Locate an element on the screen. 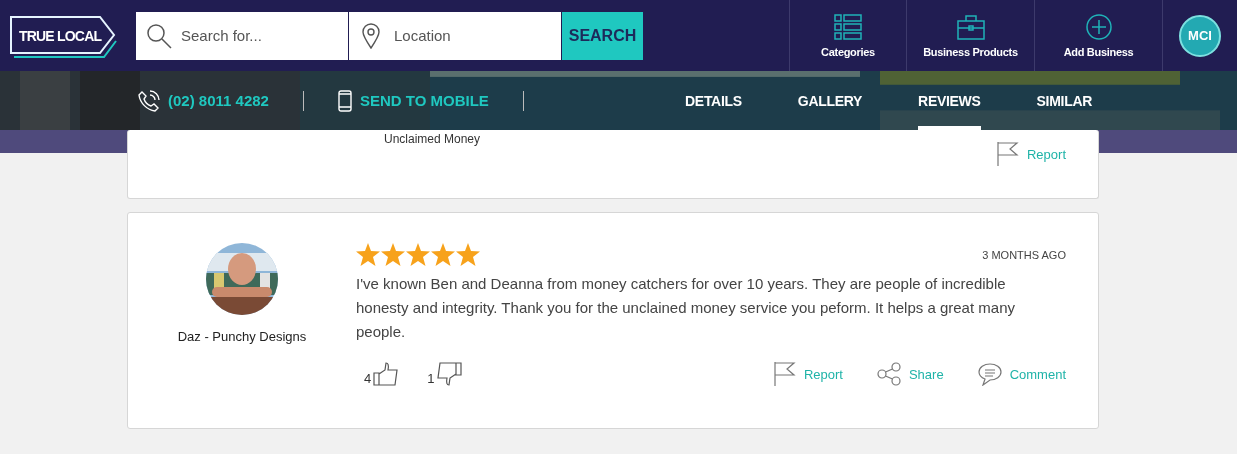 The image size is (1237, 454). review-text: I've known Ben and Deanna from money catchers for over 10 years. They are people of incredible honesty and integrity. Thank you for the unclained money service you peform. It helps a great many people. is located at coordinates (686, 308).